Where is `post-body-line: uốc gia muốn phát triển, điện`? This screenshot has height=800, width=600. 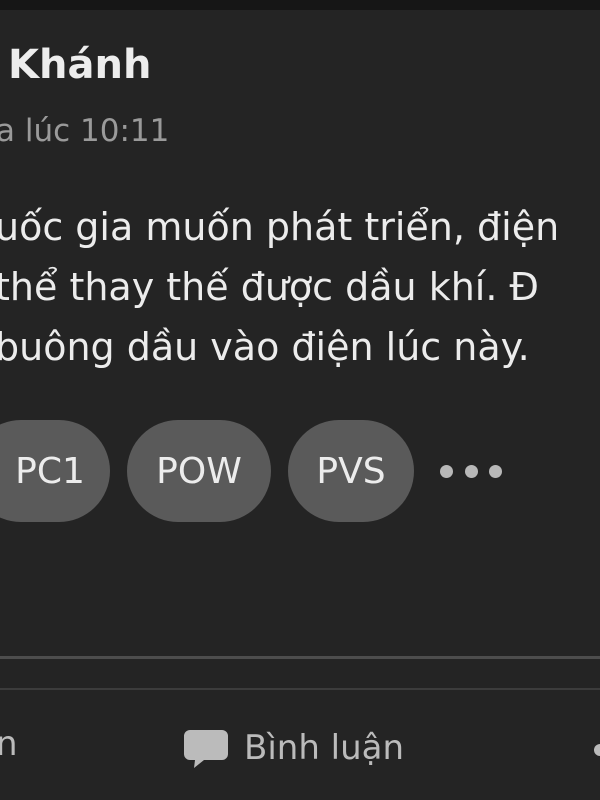 post-body-line: uốc gia muốn phát triển, điện is located at coordinates (280, 227).